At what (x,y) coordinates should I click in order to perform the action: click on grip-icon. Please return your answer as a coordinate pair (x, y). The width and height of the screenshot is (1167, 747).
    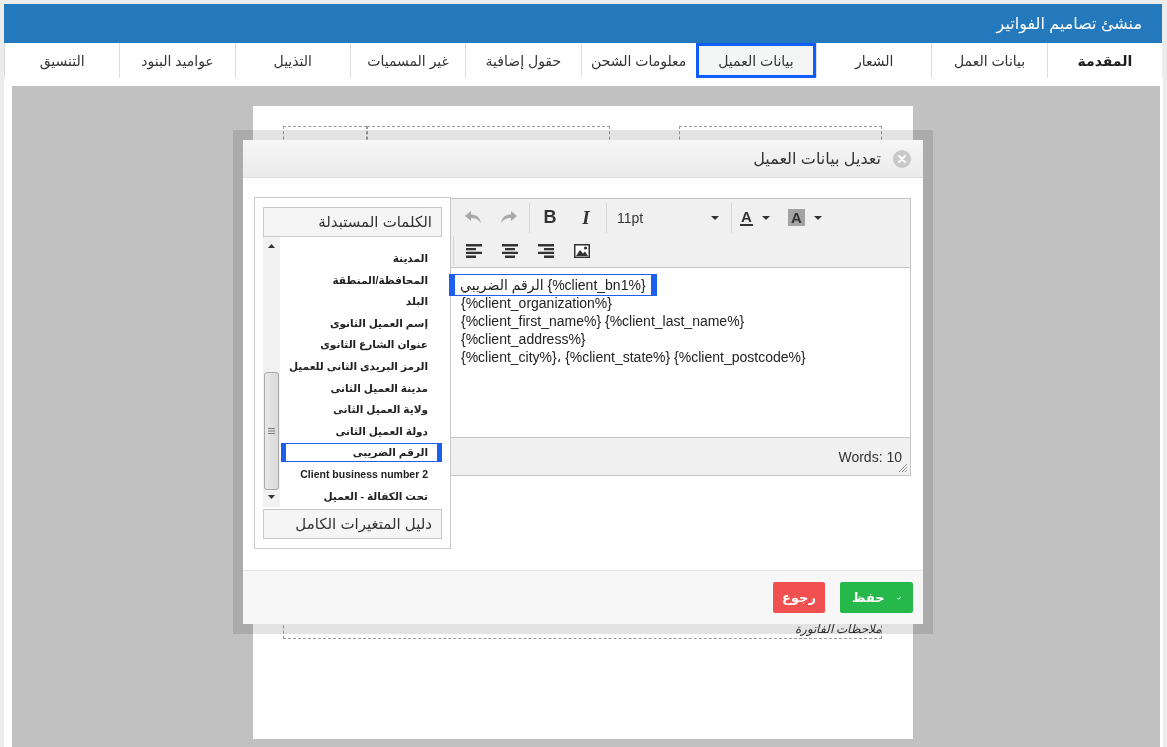
    Looking at the image, I should click on (271, 431).